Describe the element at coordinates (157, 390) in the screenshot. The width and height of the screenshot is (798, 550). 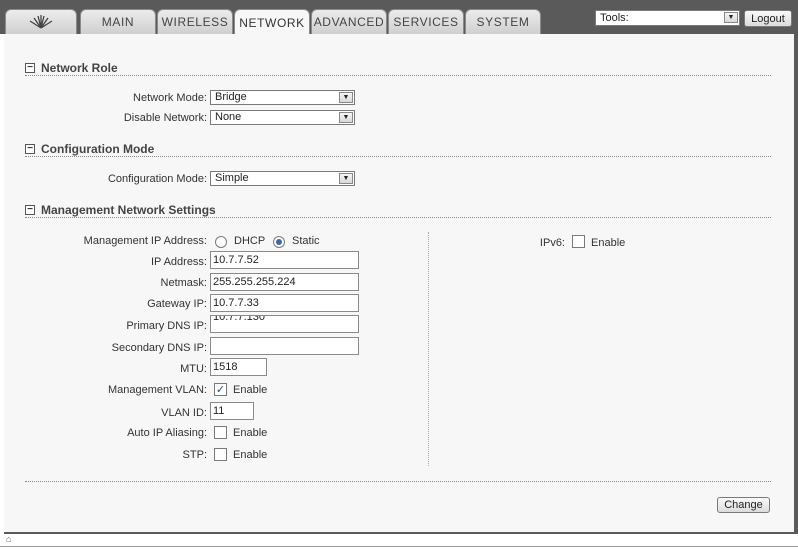
I see `management-vlan-label: Management VLAN:` at that location.